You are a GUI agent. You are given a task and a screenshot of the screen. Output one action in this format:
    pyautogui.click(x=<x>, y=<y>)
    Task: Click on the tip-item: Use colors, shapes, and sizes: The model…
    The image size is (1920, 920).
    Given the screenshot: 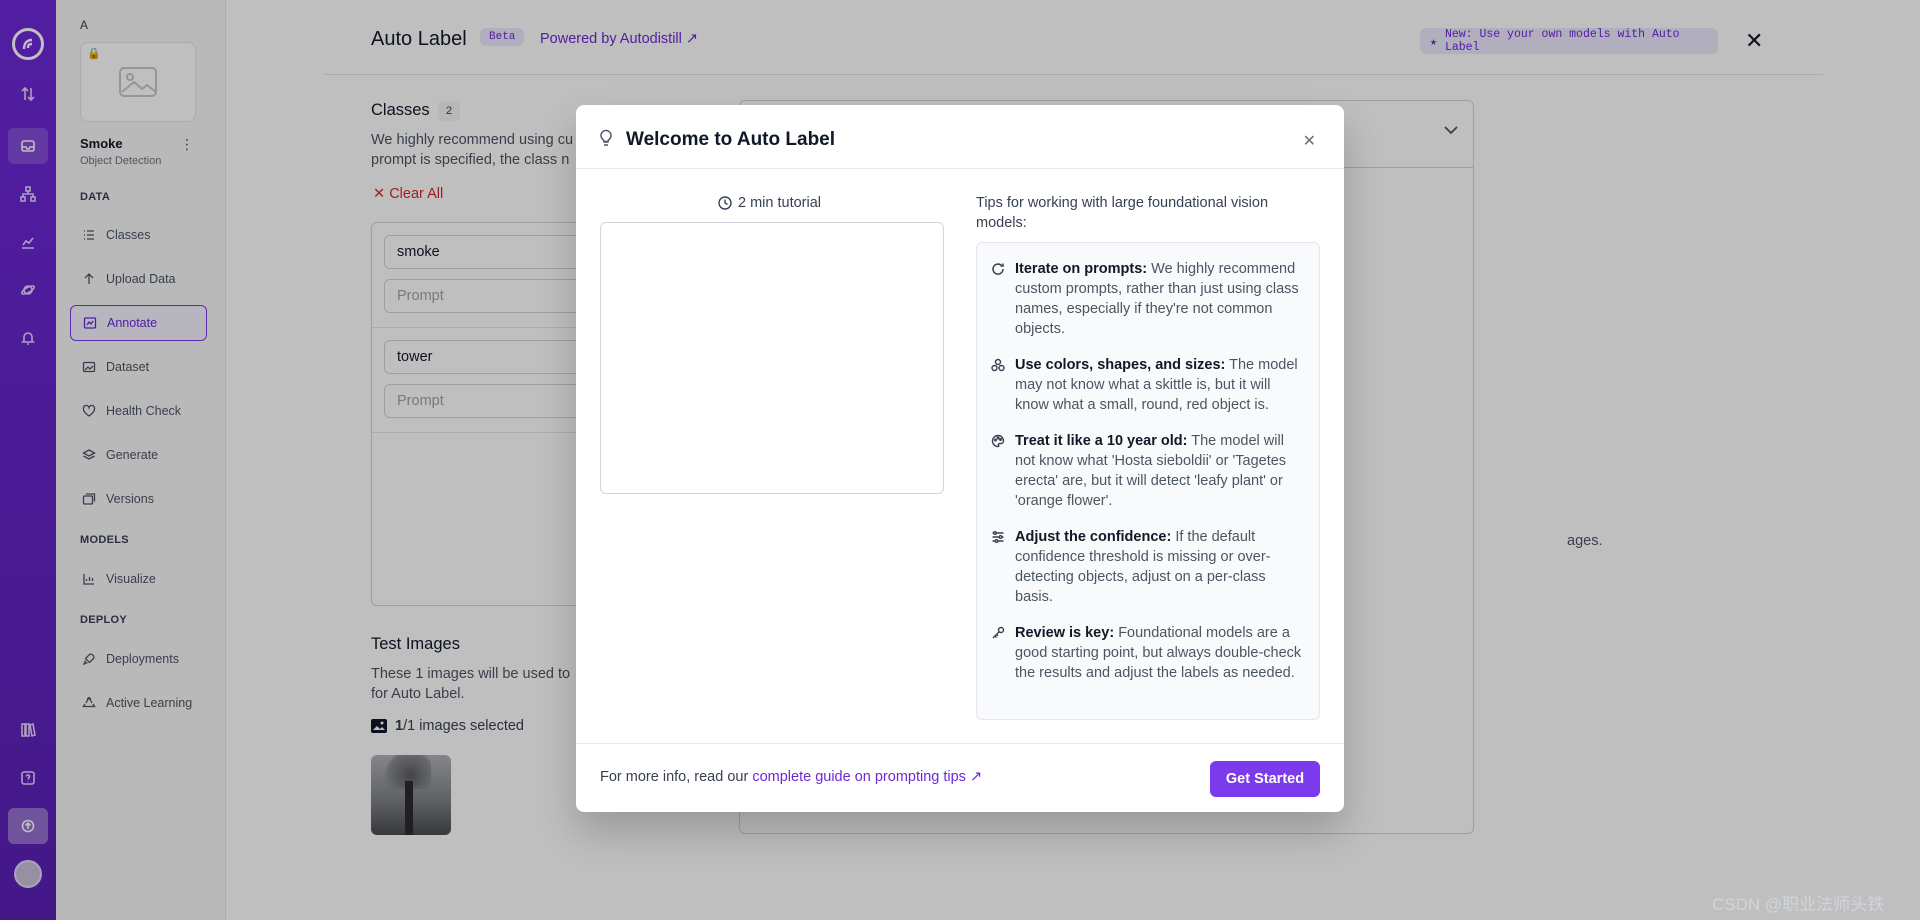 What is the action you would take?
    pyautogui.click(x=1149, y=385)
    